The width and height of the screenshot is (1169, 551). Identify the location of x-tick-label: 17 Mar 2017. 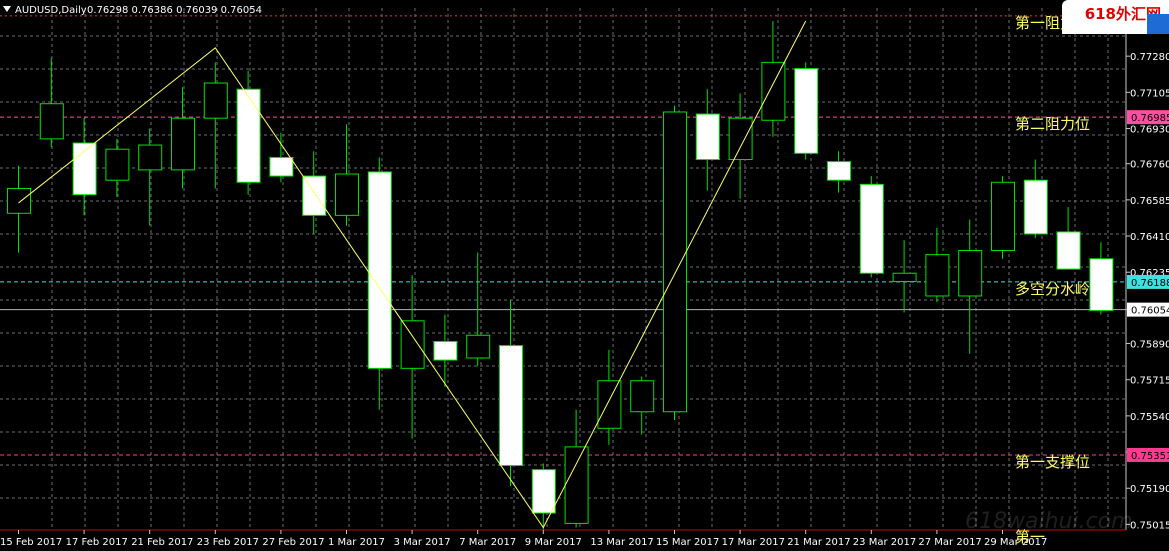
(753, 542).